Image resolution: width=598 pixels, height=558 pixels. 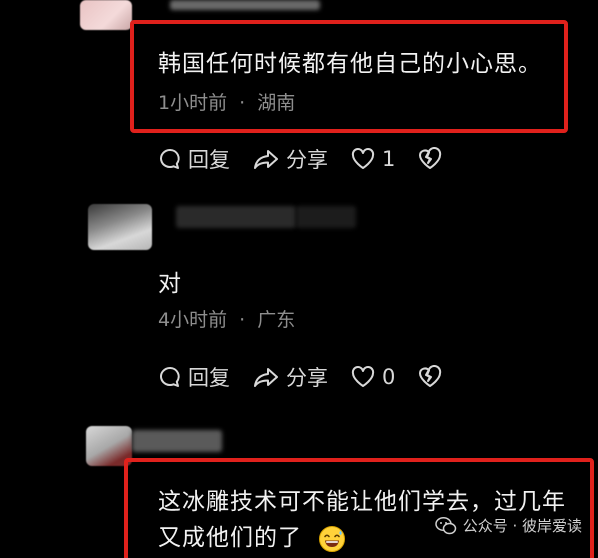 I want to click on like-count: 0, so click(x=389, y=377).